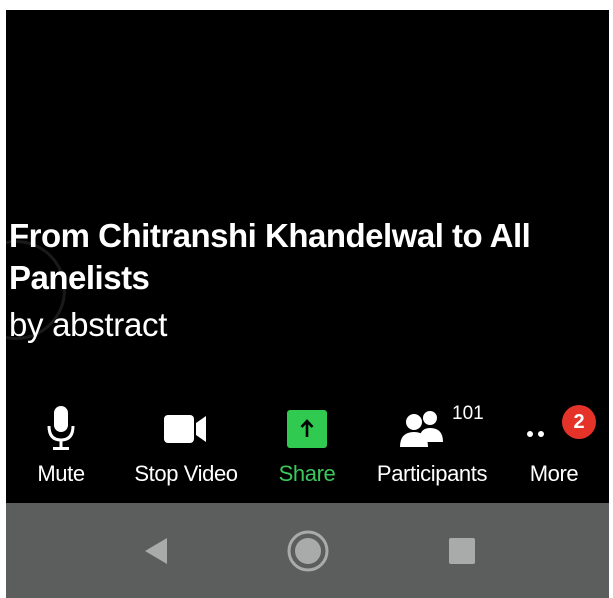  I want to click on more-dots-icon, so click(535, 434).